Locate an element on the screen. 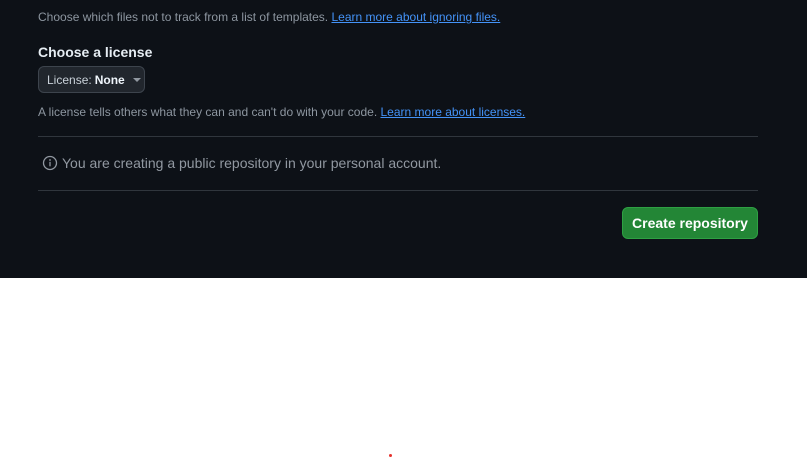 The image size is (807, 459). cursor-dot is located at coordinates (390, 455).